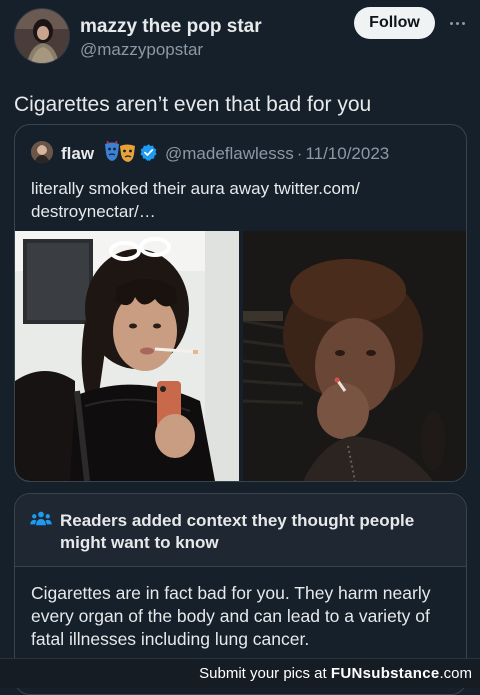 This screenshot has height=695, width=480. I want to click on quoted-meta: @madeflawlesss · 11/10/2023, so click(277, 154).